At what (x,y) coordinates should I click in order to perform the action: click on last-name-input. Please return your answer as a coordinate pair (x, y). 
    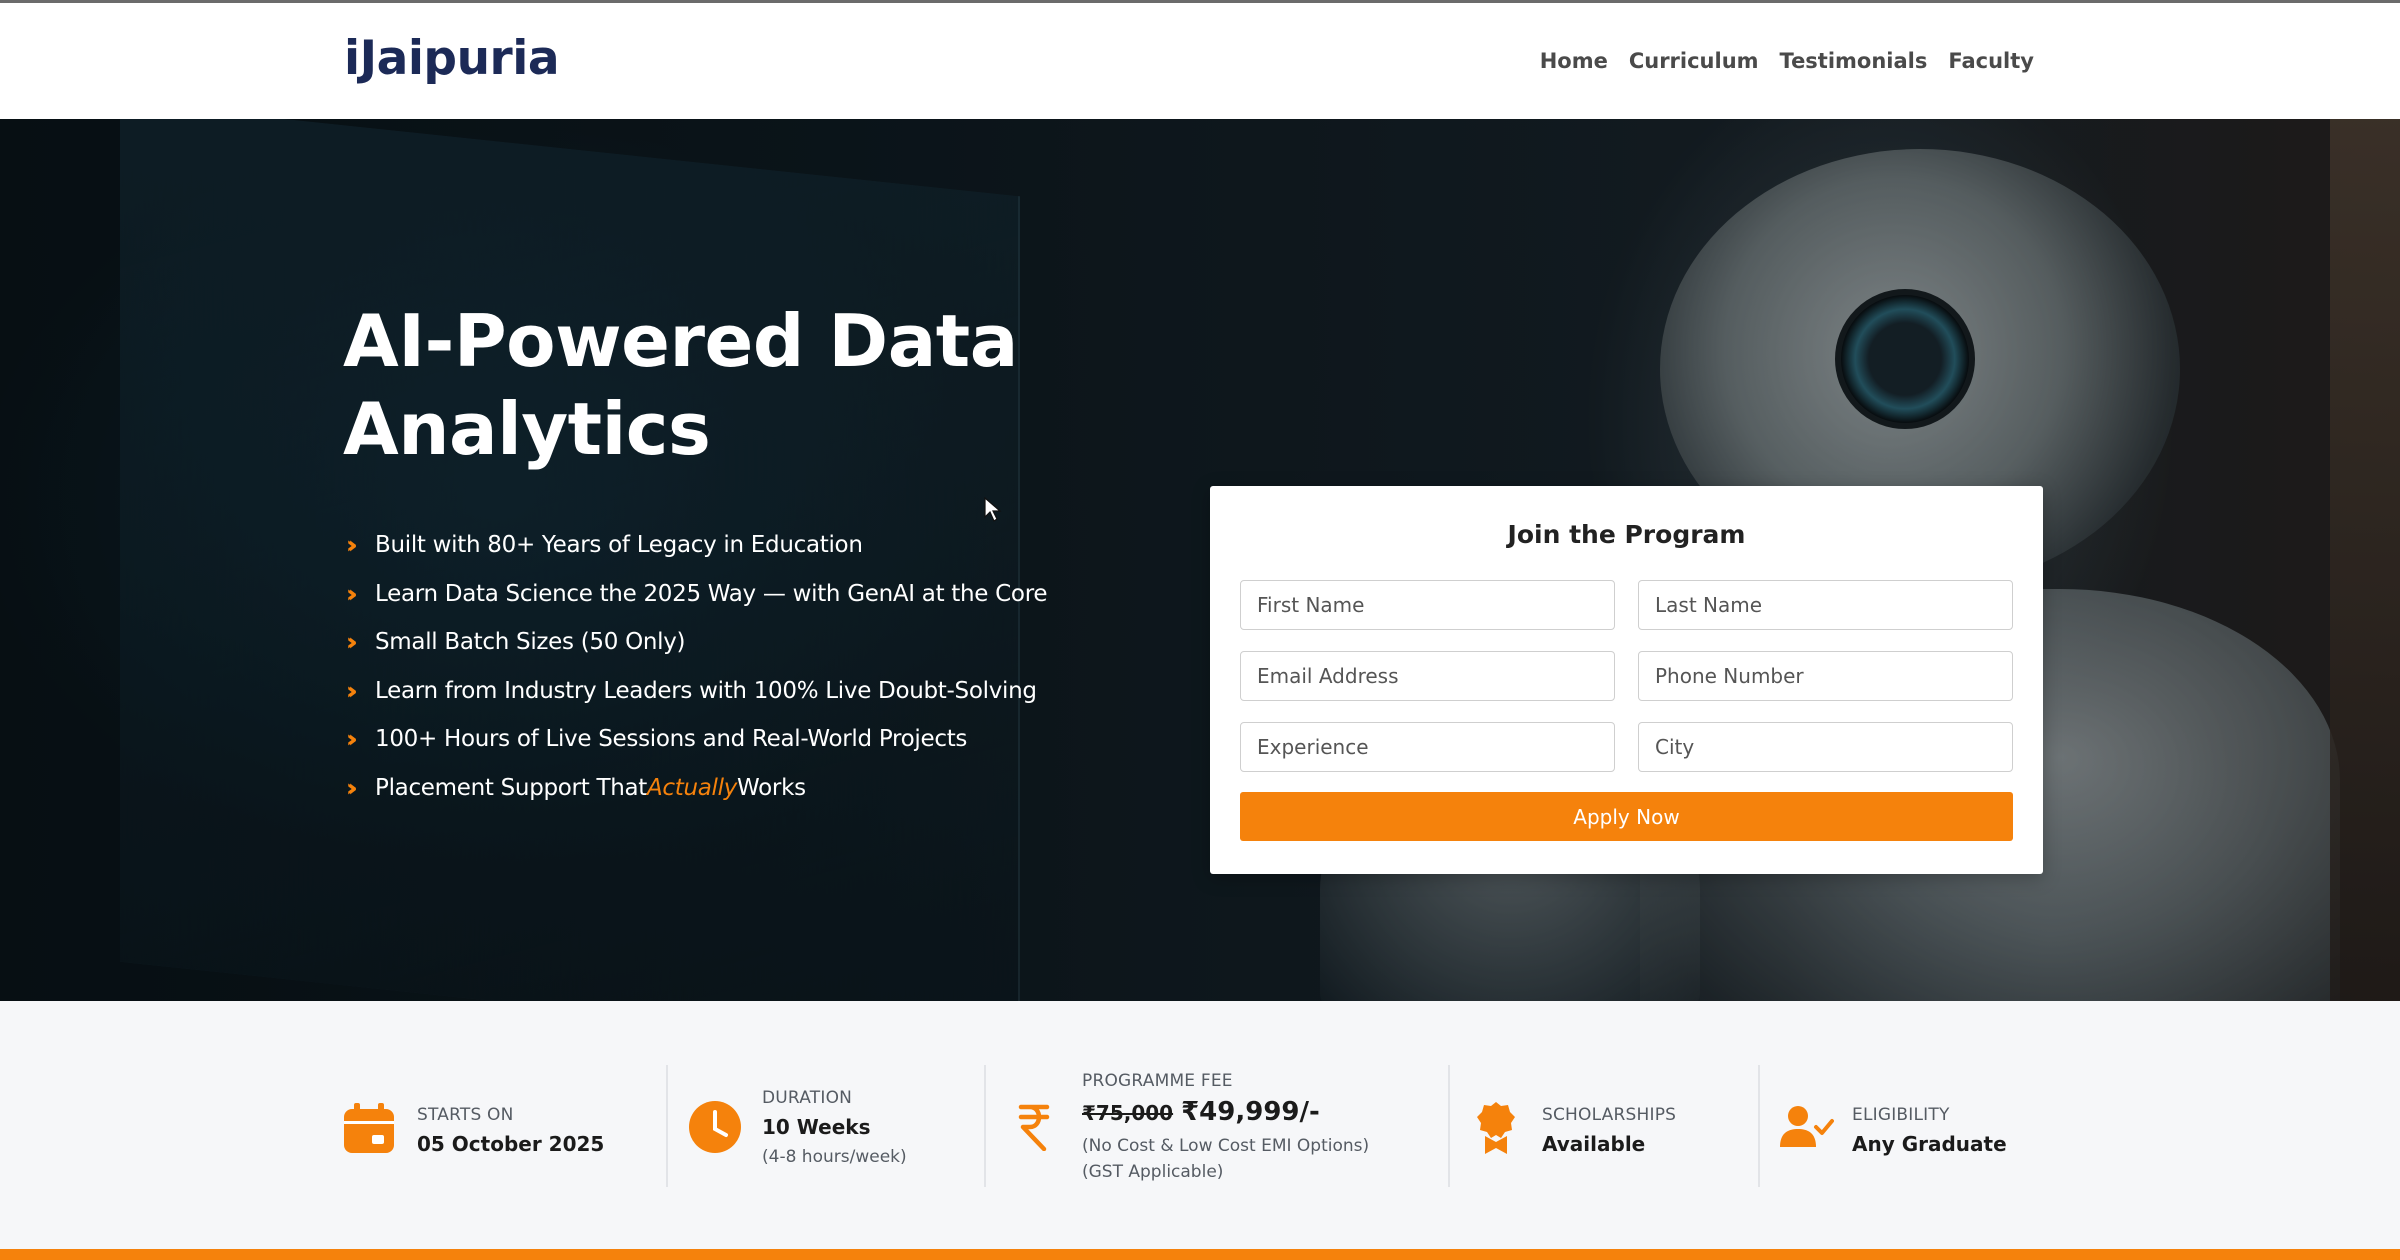
    Looking at the image, I should click on (1825, 605).